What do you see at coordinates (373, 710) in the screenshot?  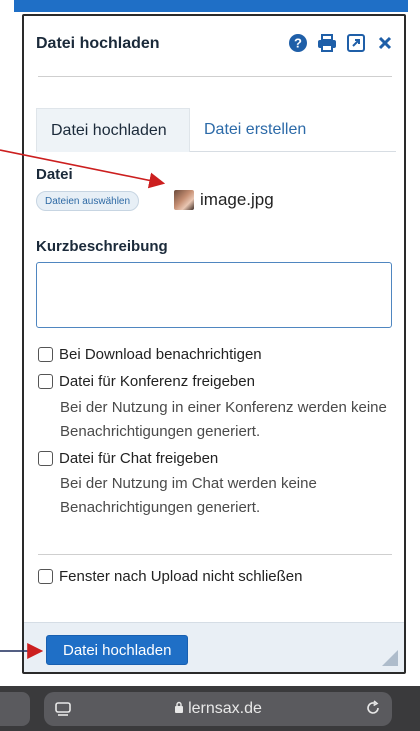 I see `reload-icon` at bounding box center [373, 710].